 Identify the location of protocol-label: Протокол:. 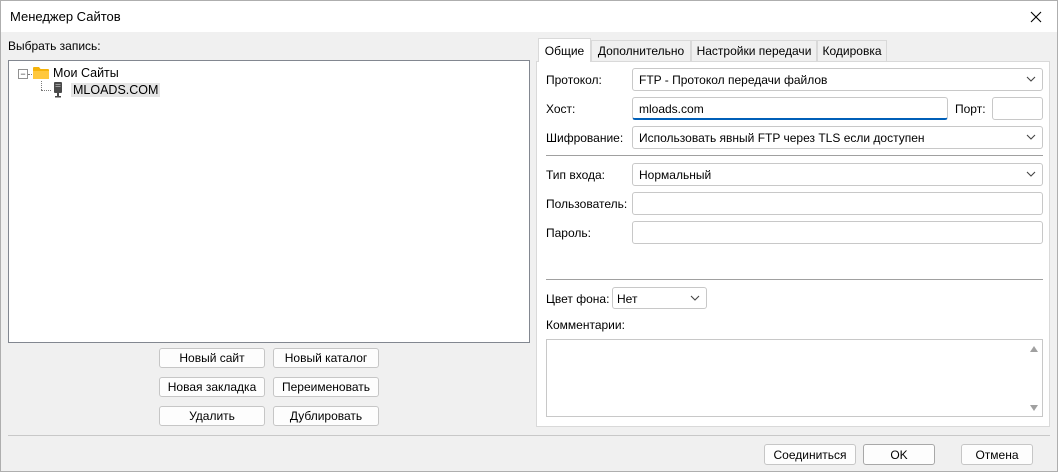
(574, 80).